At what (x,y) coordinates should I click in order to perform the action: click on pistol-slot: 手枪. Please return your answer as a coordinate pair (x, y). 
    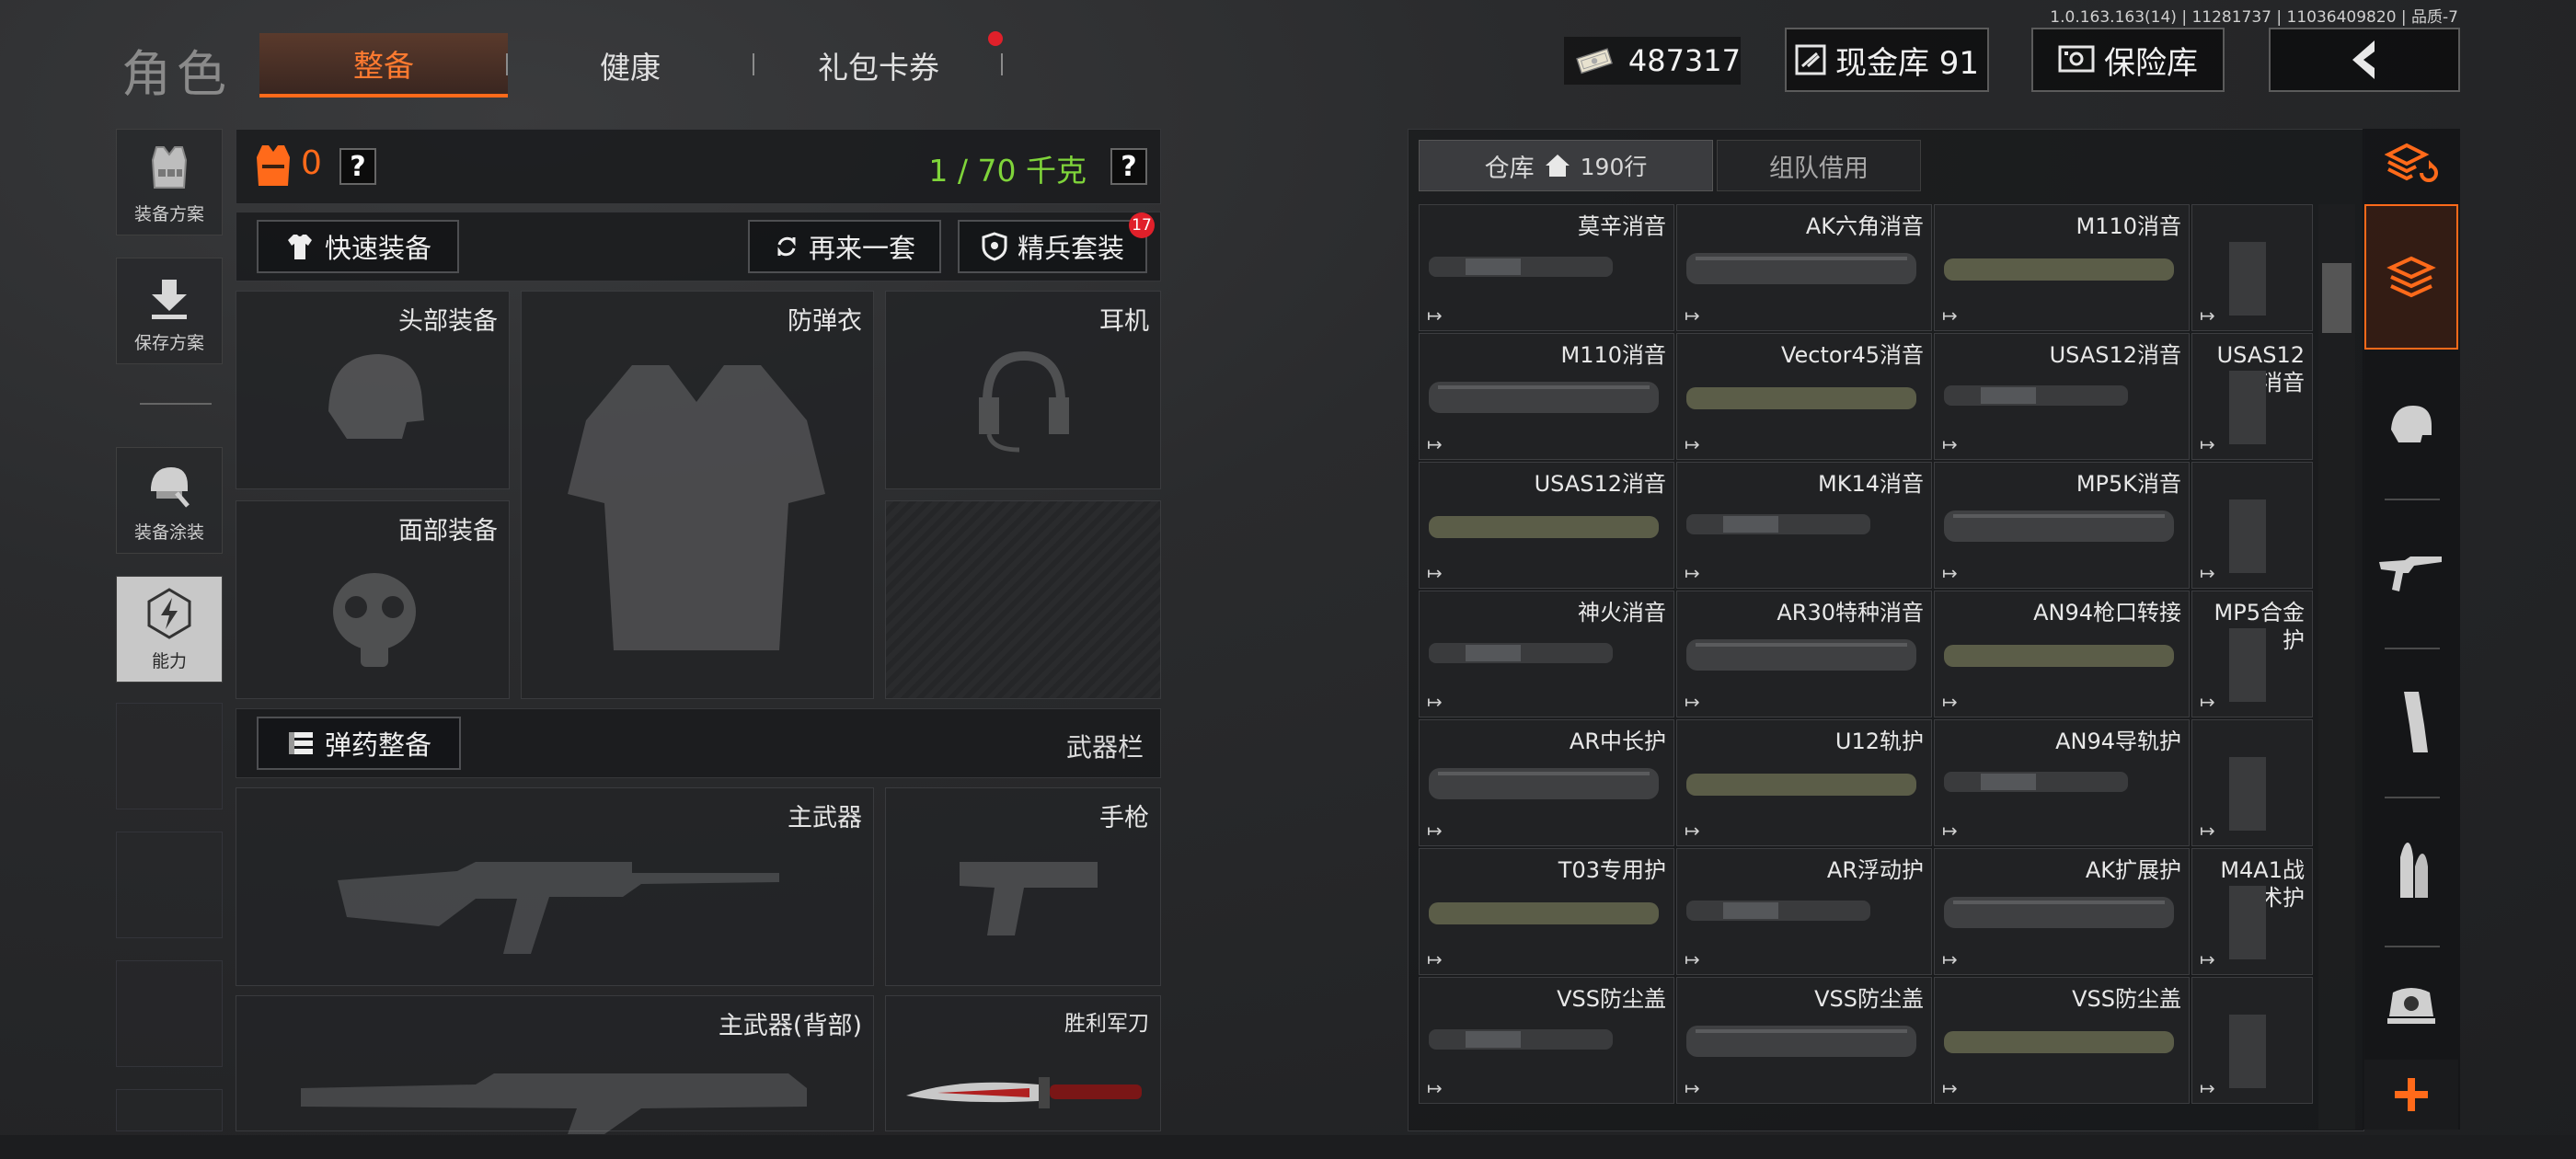
    Looking at the image, I should click on (1023, 886).